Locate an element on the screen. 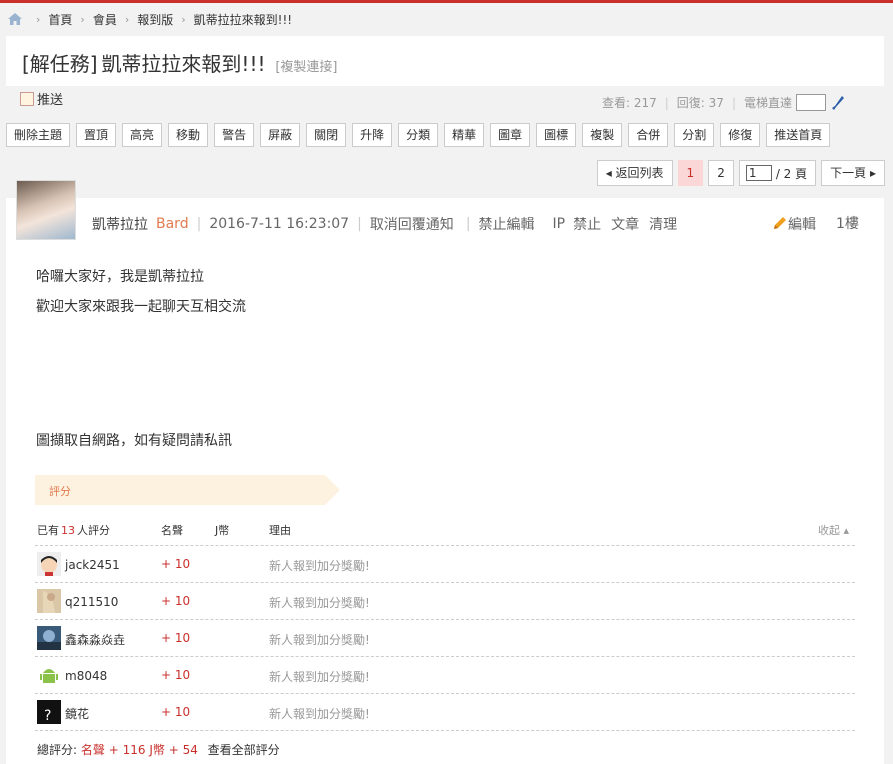 The height and width of the screenshot is (764, 893). mod-copy-button: 複製 is located at coordinates (602, 135).